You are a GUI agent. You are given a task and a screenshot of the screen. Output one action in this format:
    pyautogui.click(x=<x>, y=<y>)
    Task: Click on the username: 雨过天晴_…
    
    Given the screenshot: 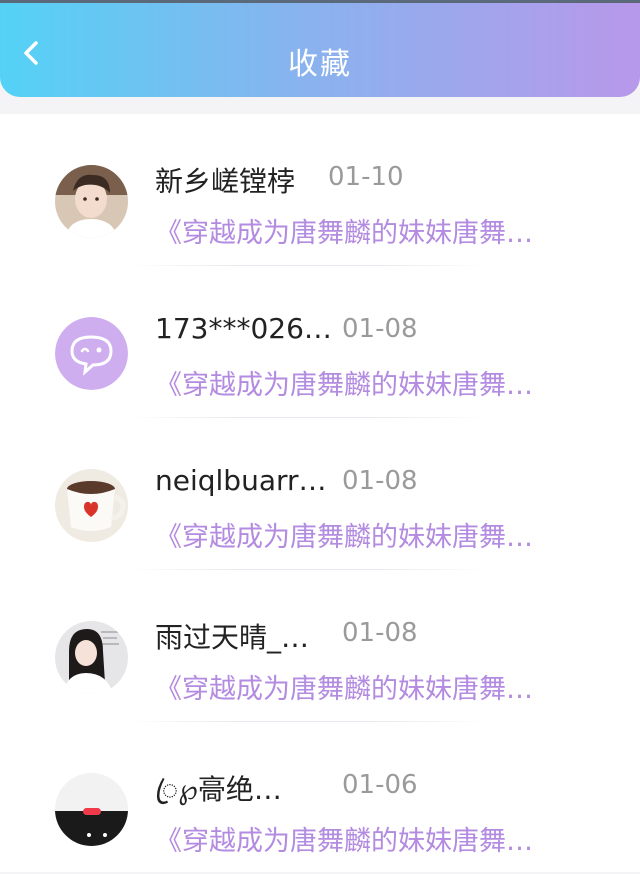 What is the action you would take?
    pyautogui.click(x=232, y=637)
    